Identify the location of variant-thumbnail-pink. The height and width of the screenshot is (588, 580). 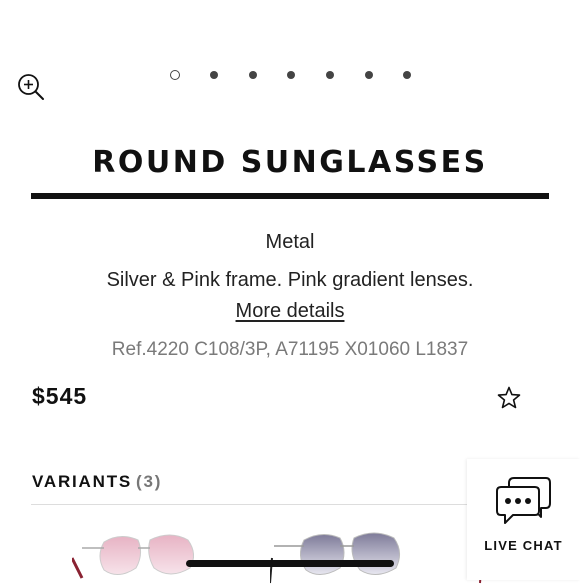
(144, 558).